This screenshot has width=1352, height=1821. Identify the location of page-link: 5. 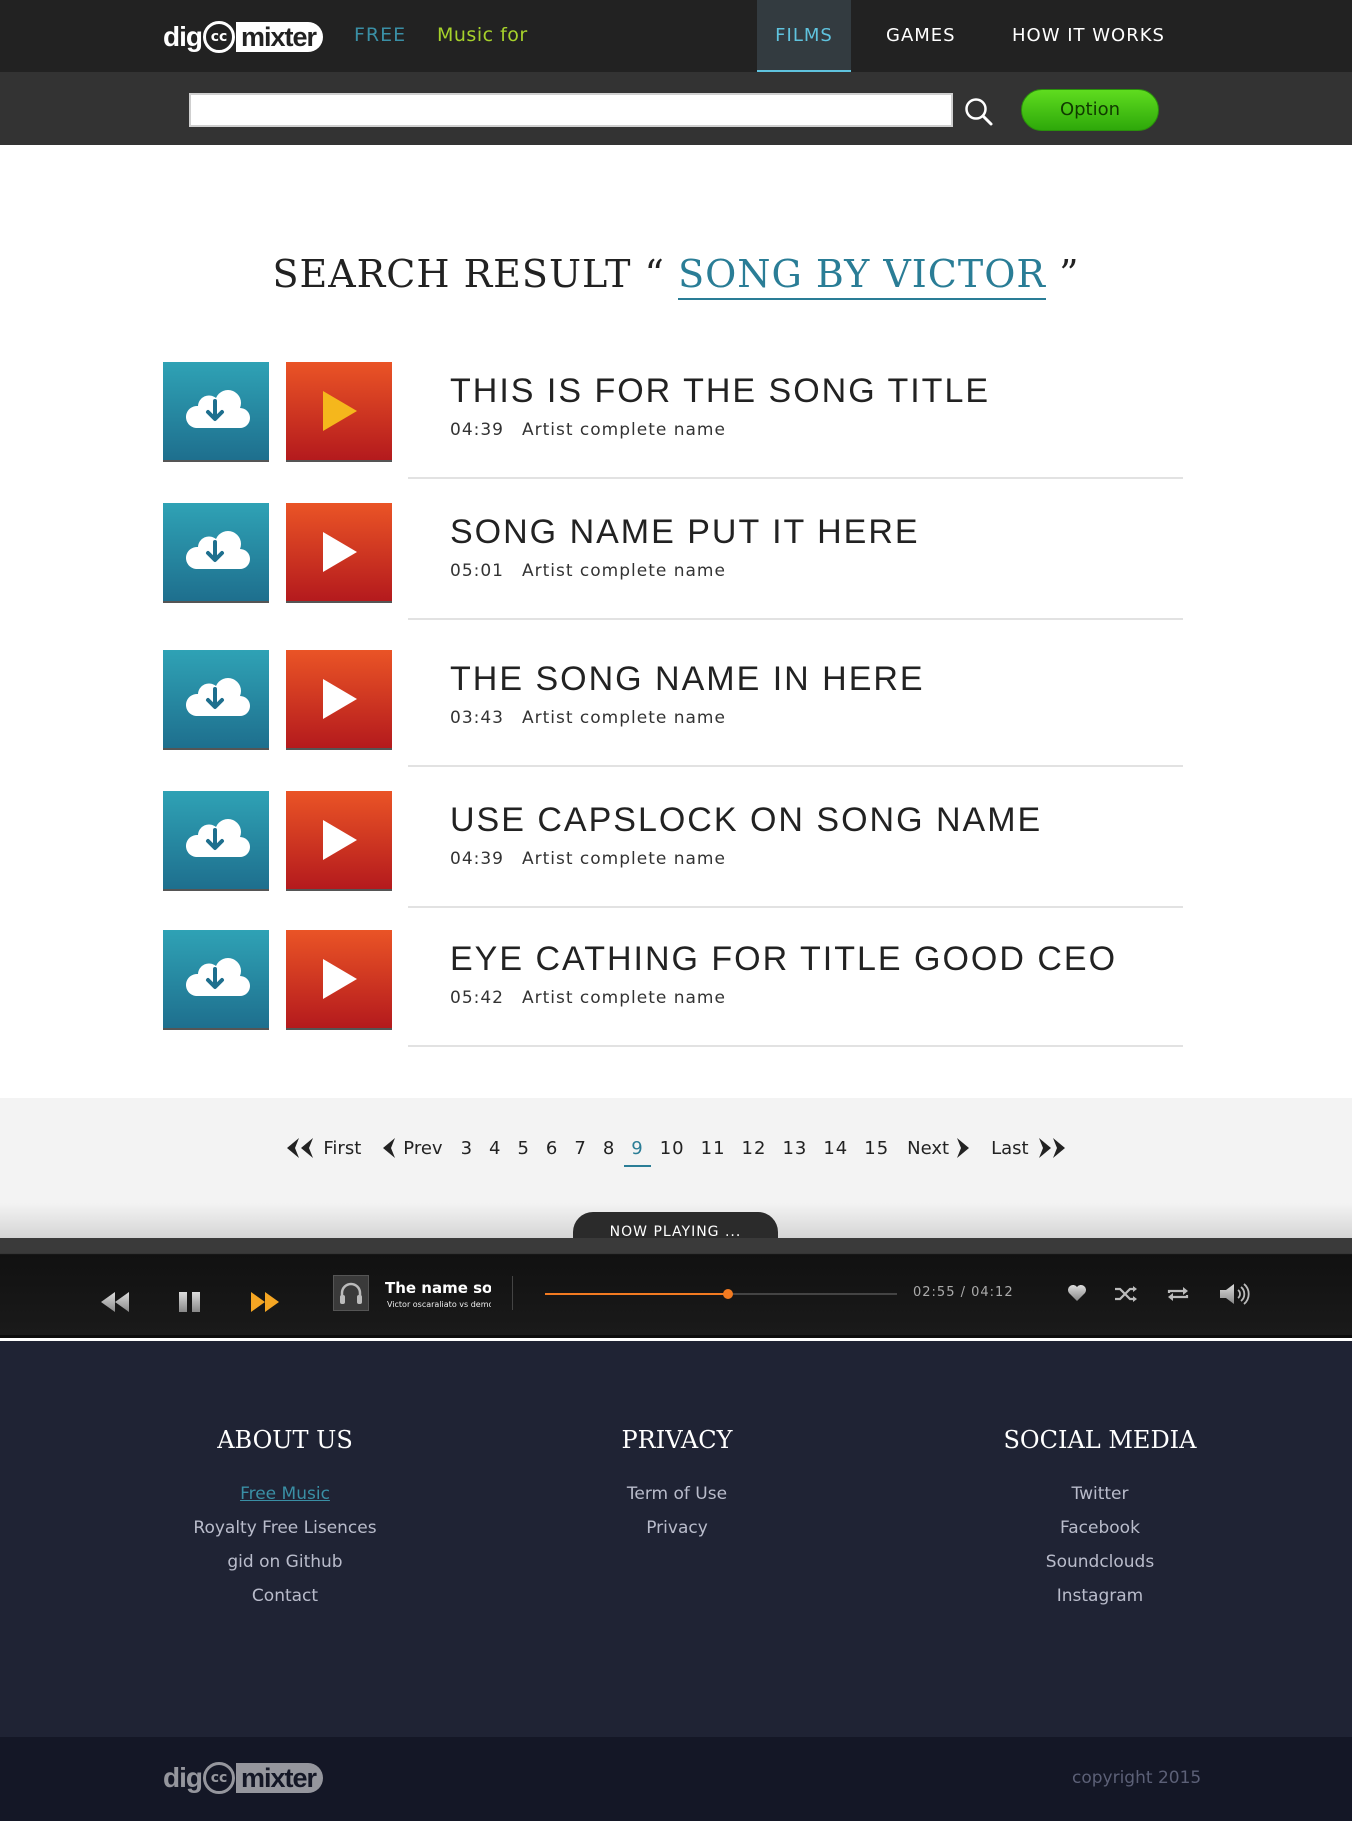
(523, 1148).